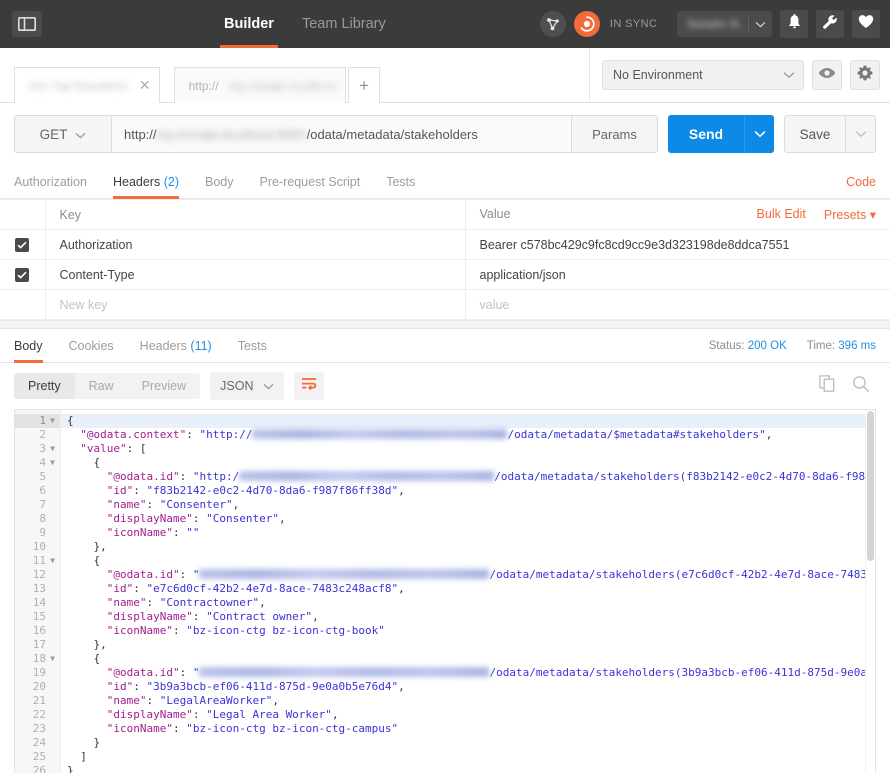  I want to click on request-tab-url: http:// my.domain.localhost, so click(260, 85).